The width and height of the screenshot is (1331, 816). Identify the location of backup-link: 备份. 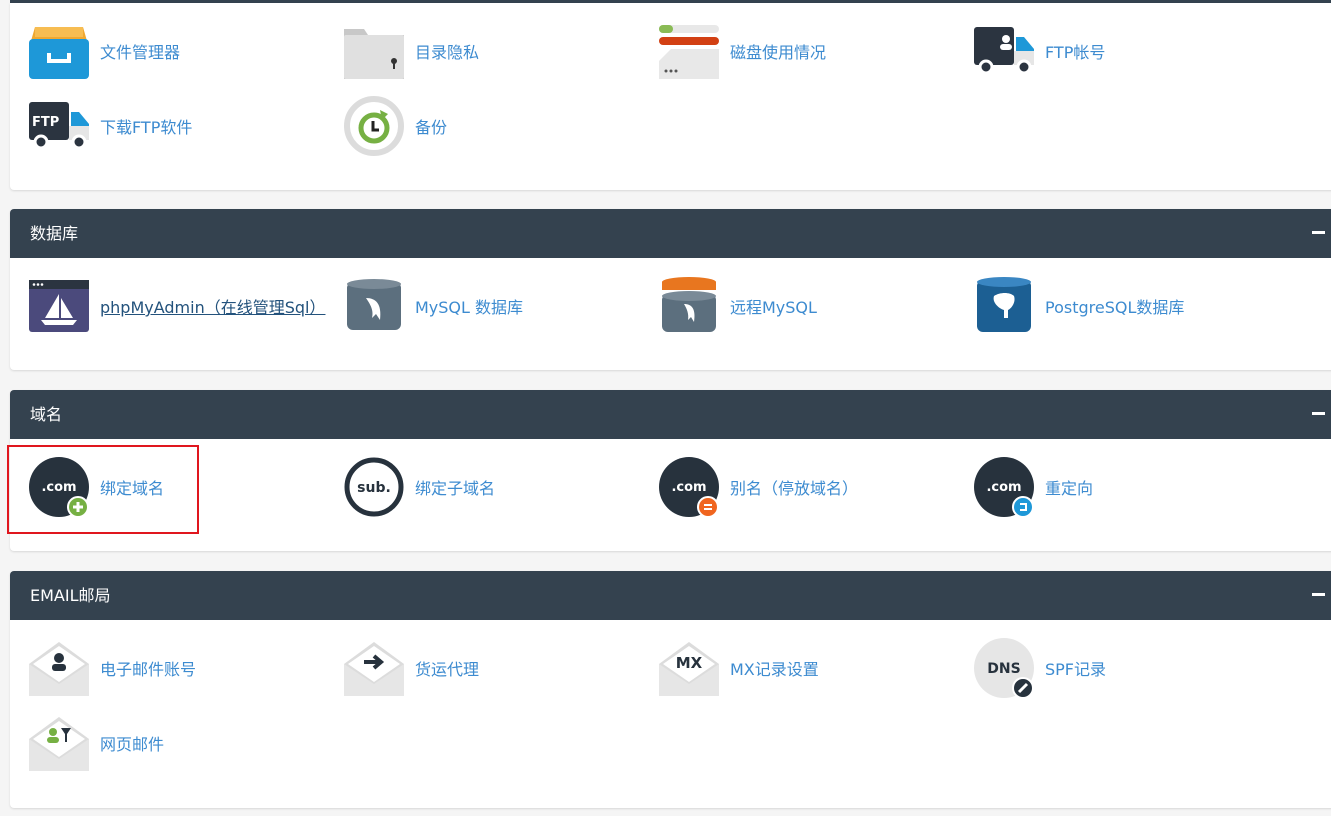
(501, 126).